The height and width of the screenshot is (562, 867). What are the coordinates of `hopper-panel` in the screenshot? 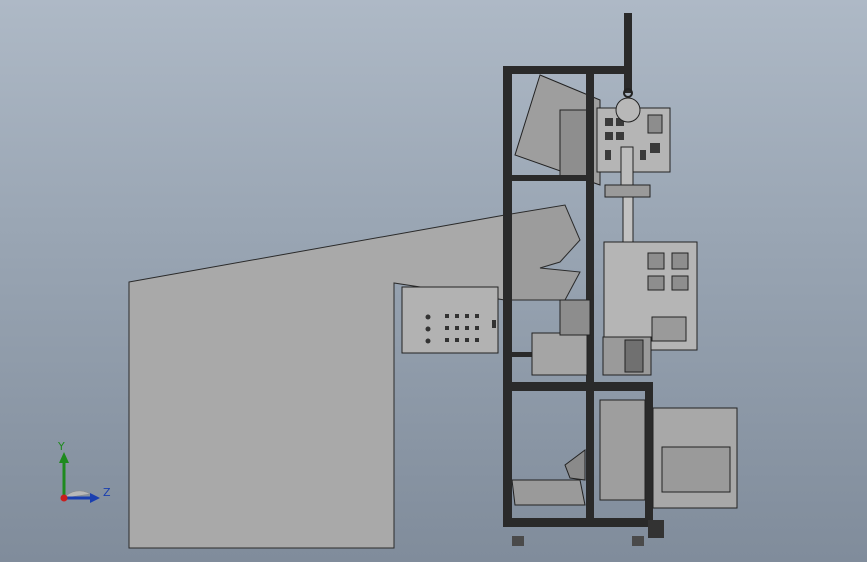 It's located at (575, 145).